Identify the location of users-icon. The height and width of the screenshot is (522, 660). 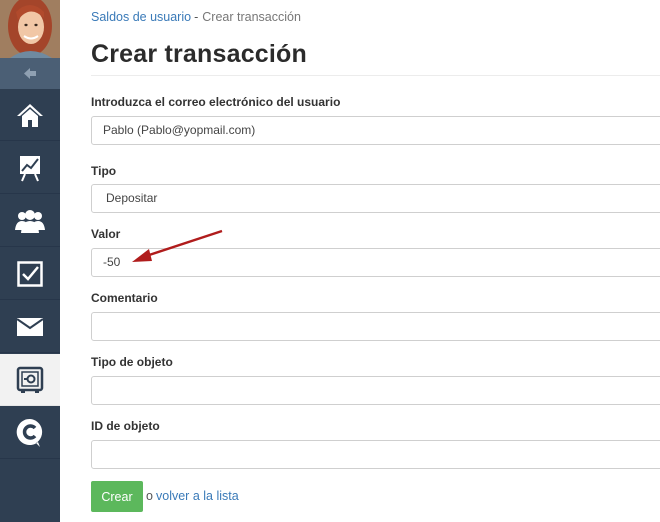
(30, 221).